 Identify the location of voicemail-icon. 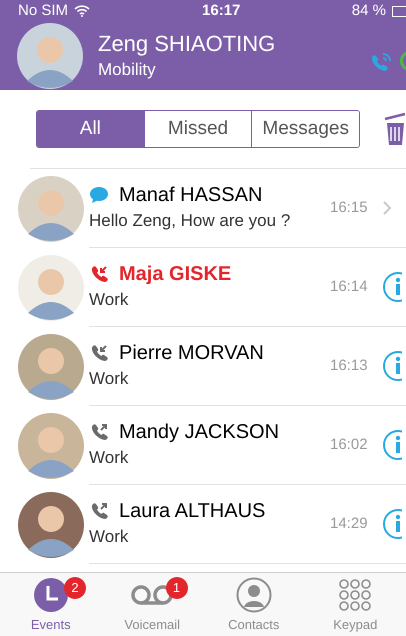
(152, 594).